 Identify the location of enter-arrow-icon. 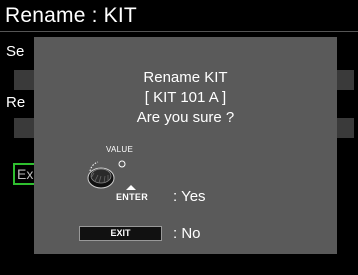
(131, 187).